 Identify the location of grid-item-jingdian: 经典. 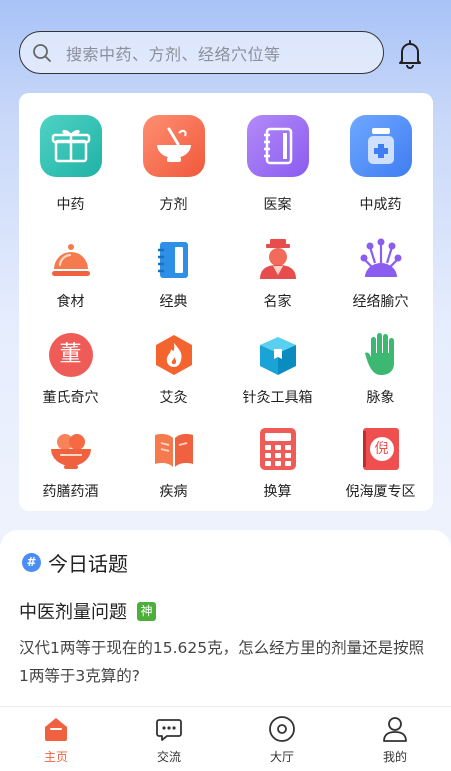
(173, 280).